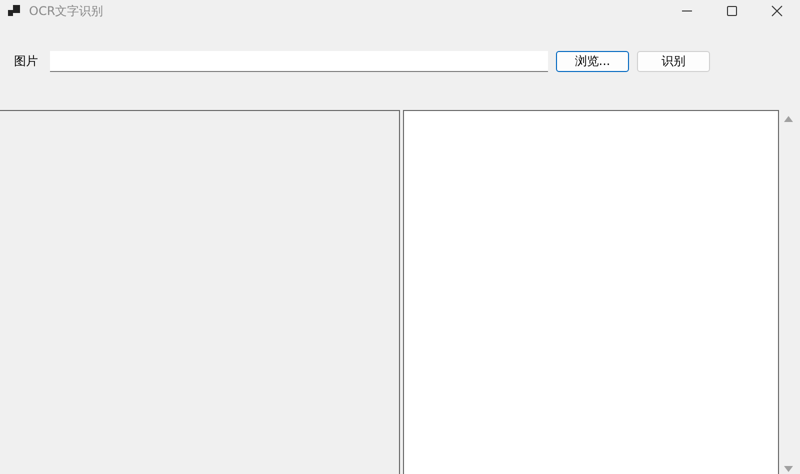 Image resolution: width=800 pixels, height=474 pixels. What do you see at coordinates (66, 11) in the screenshot?
I see `window-title: OCR文字识别` at bounding box center [66, 11].